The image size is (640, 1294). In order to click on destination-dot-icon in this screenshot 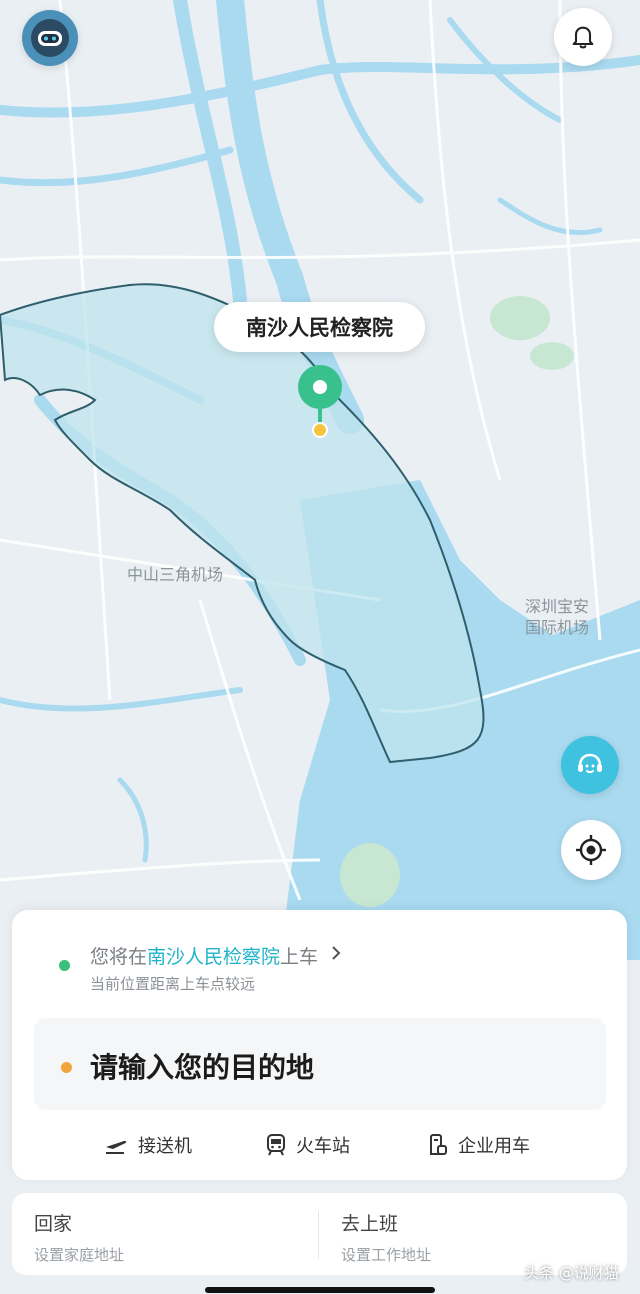, I will do `click(66, 1067)`.